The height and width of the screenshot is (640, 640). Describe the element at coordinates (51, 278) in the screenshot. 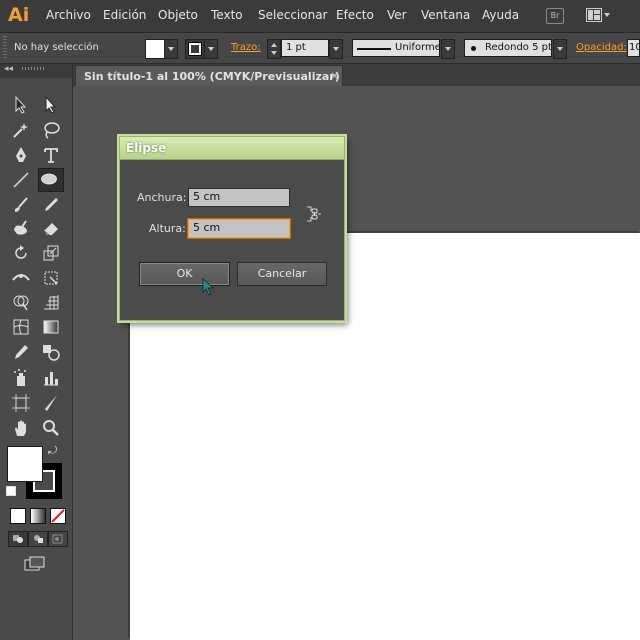

I see `free-transform-tool-icon` at that location.